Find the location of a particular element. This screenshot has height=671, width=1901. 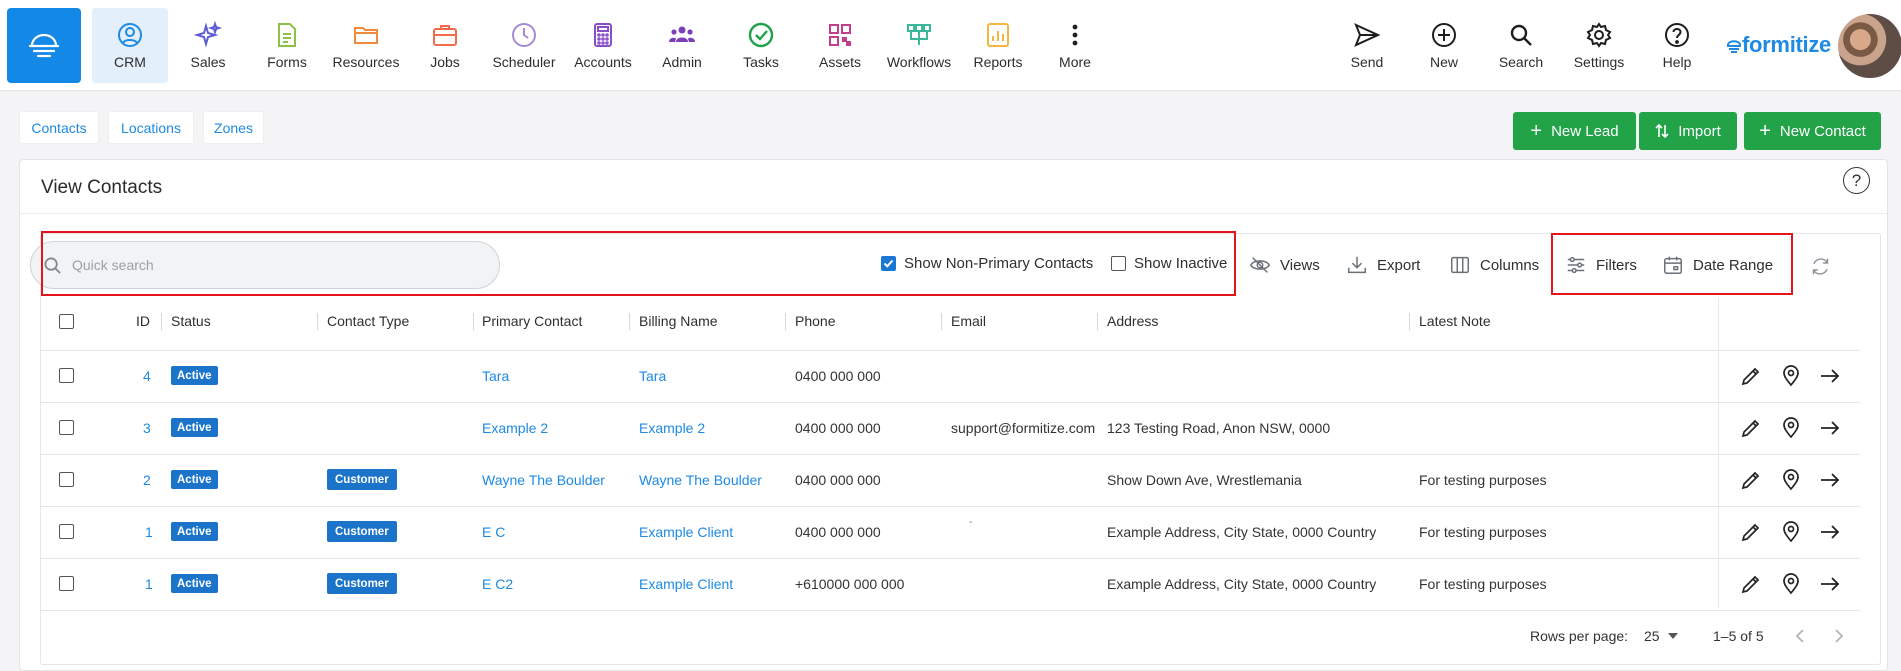

formitize-logo: formitize is located at coordinates (1778, 45).